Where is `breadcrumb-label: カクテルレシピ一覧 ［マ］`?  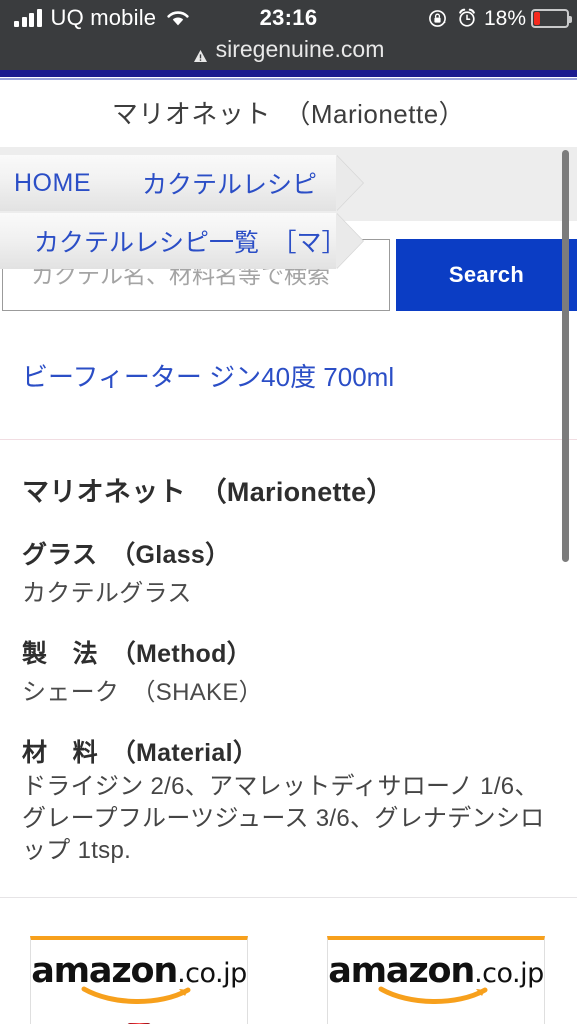 breadcrumb-label: カクテルレシピ一覧 ［マ］ is located at coordinates (190, 243).